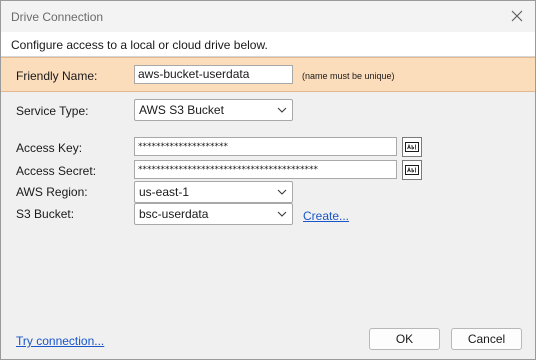  Describe the element at coordinates (213, 74) in the screenshot. I see `friendly-name-input: aws-bucket-userdata` at that location.